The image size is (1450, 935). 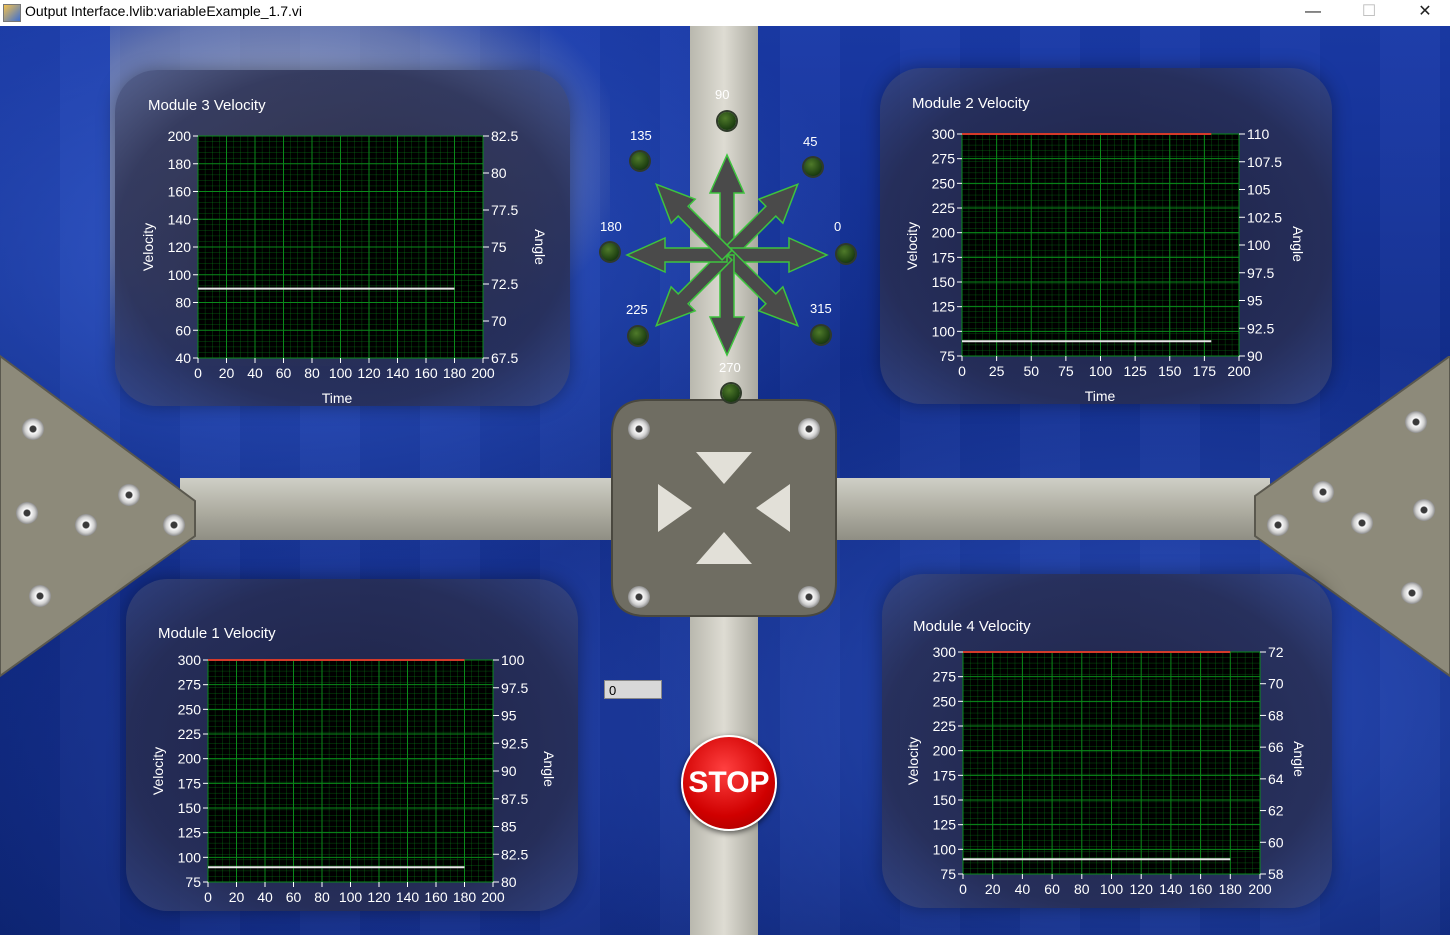 What do you see at coordinates (971, 103) in the screenshot?
I see `chart-title: Module 2 Velocity` at bounding box center [971, 103].